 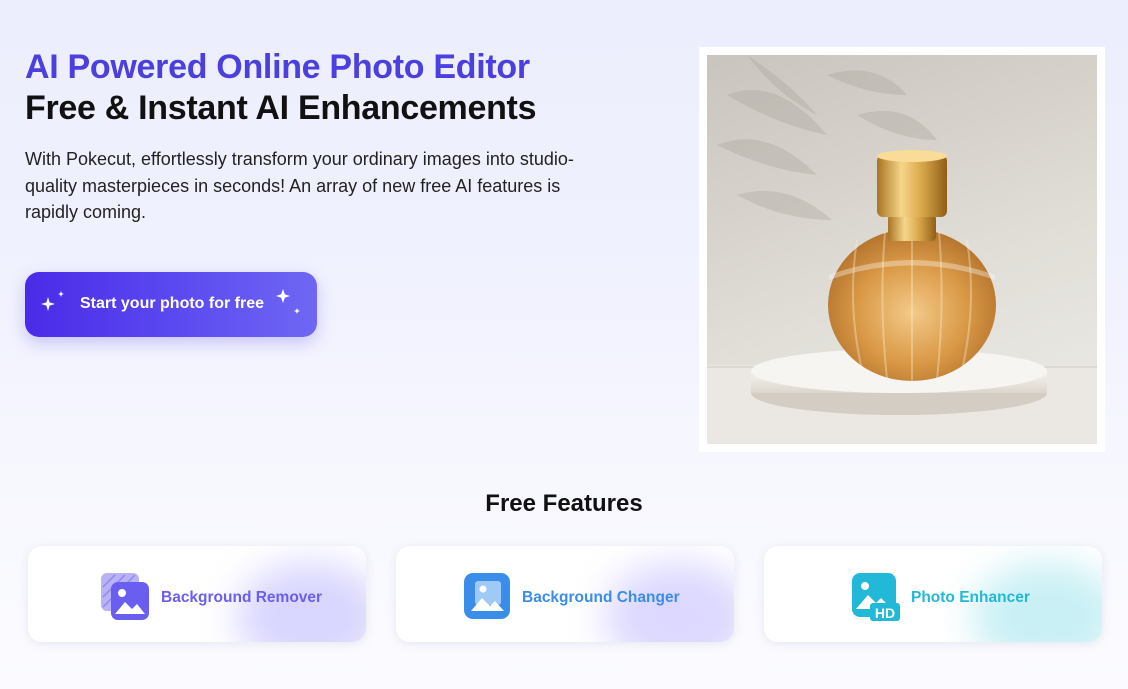 I want to click on features-title: Free Features, so click(x=564, y=503).